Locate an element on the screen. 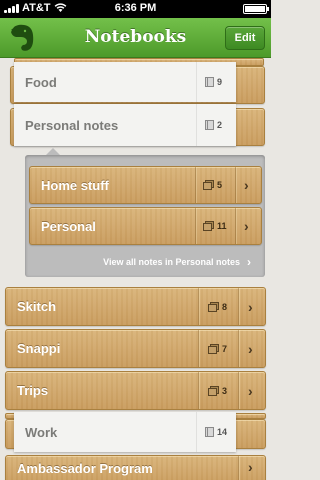 This screenshot has width=320, height=480. note-count: 3 is located at coordinates (217, 390).